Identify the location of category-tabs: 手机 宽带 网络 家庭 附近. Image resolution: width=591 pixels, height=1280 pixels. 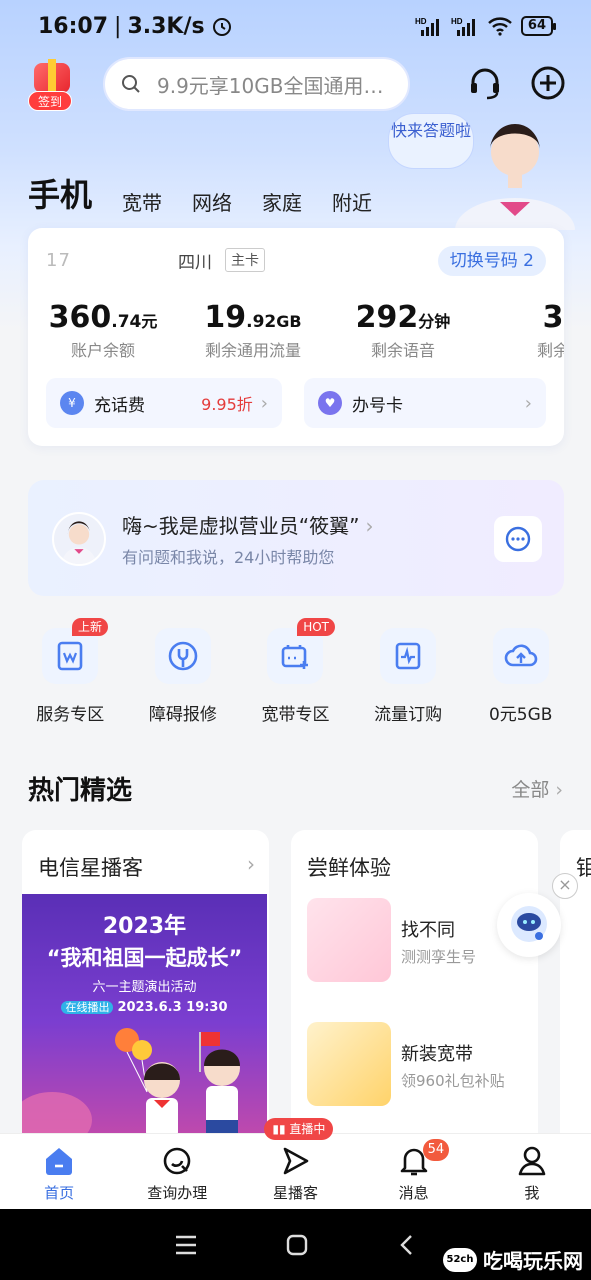
(215, 193).